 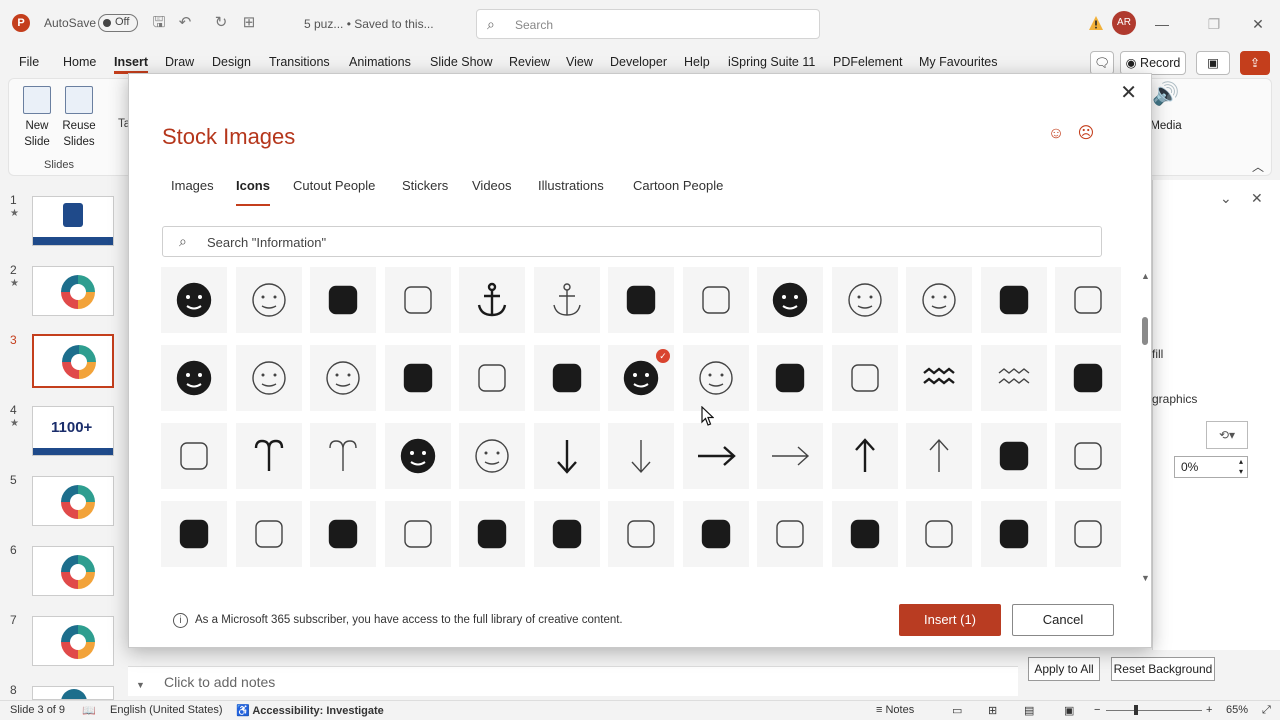 I want to click on refresh-arrows-filled-icon, so click(x=417, y=456).